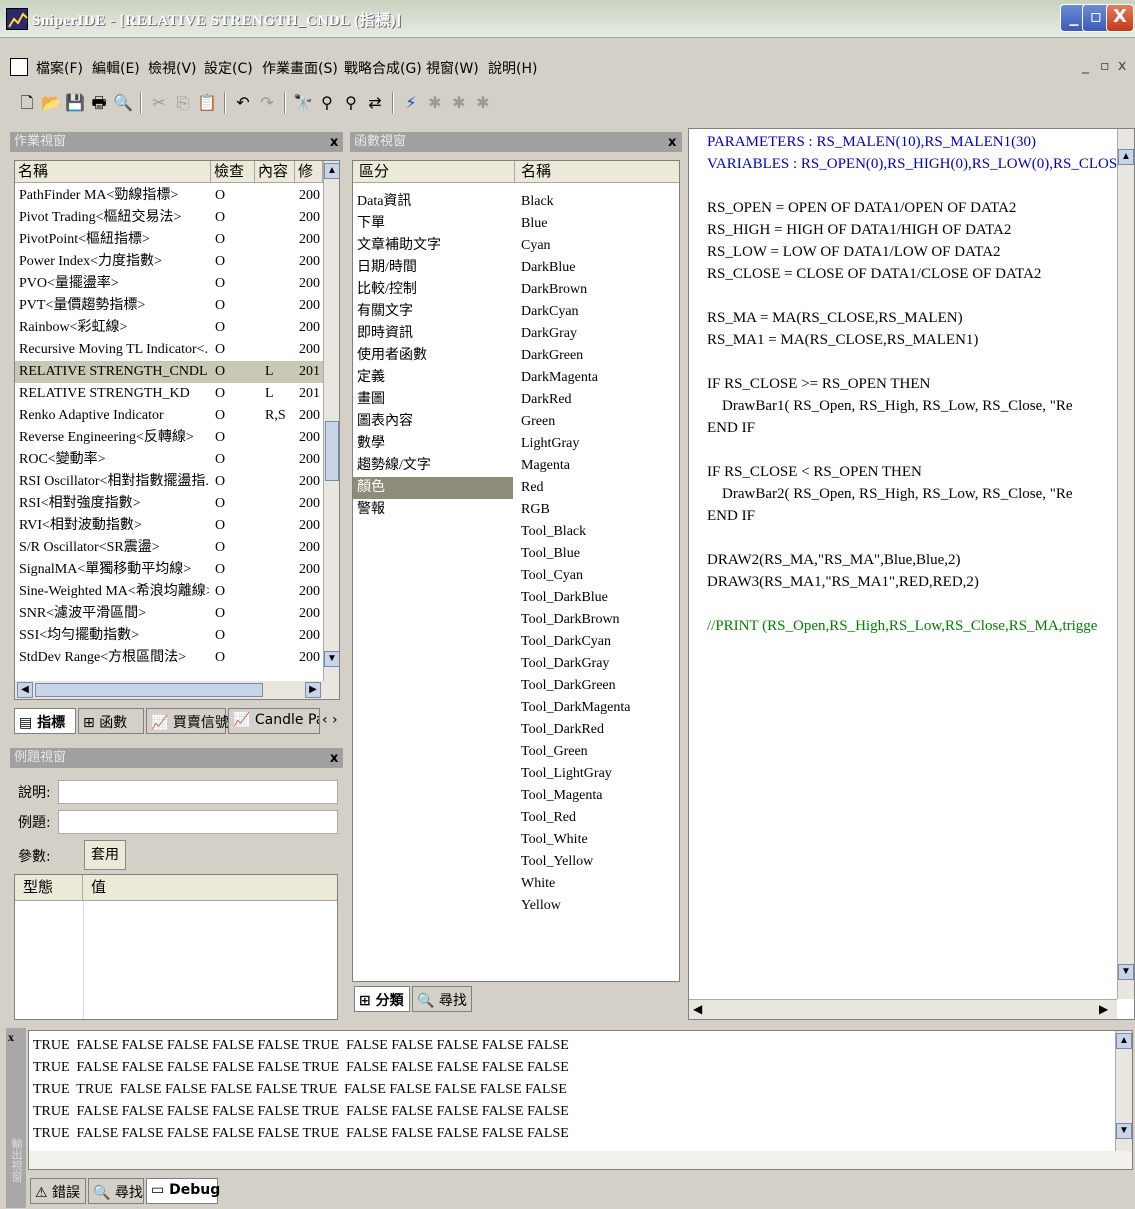 The width and height of the screenshot is (1135, 1209). I want to click on tab-category: ⊞ 分類, so click(382, 999).